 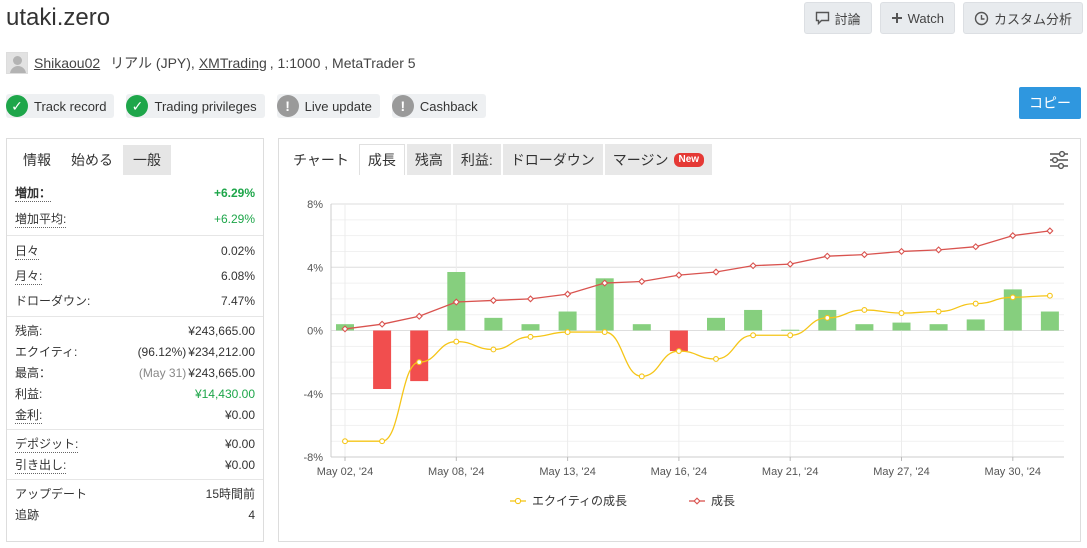 I want to click on stat-updated: アップデート 15時間前, so click(x=135, y=493).